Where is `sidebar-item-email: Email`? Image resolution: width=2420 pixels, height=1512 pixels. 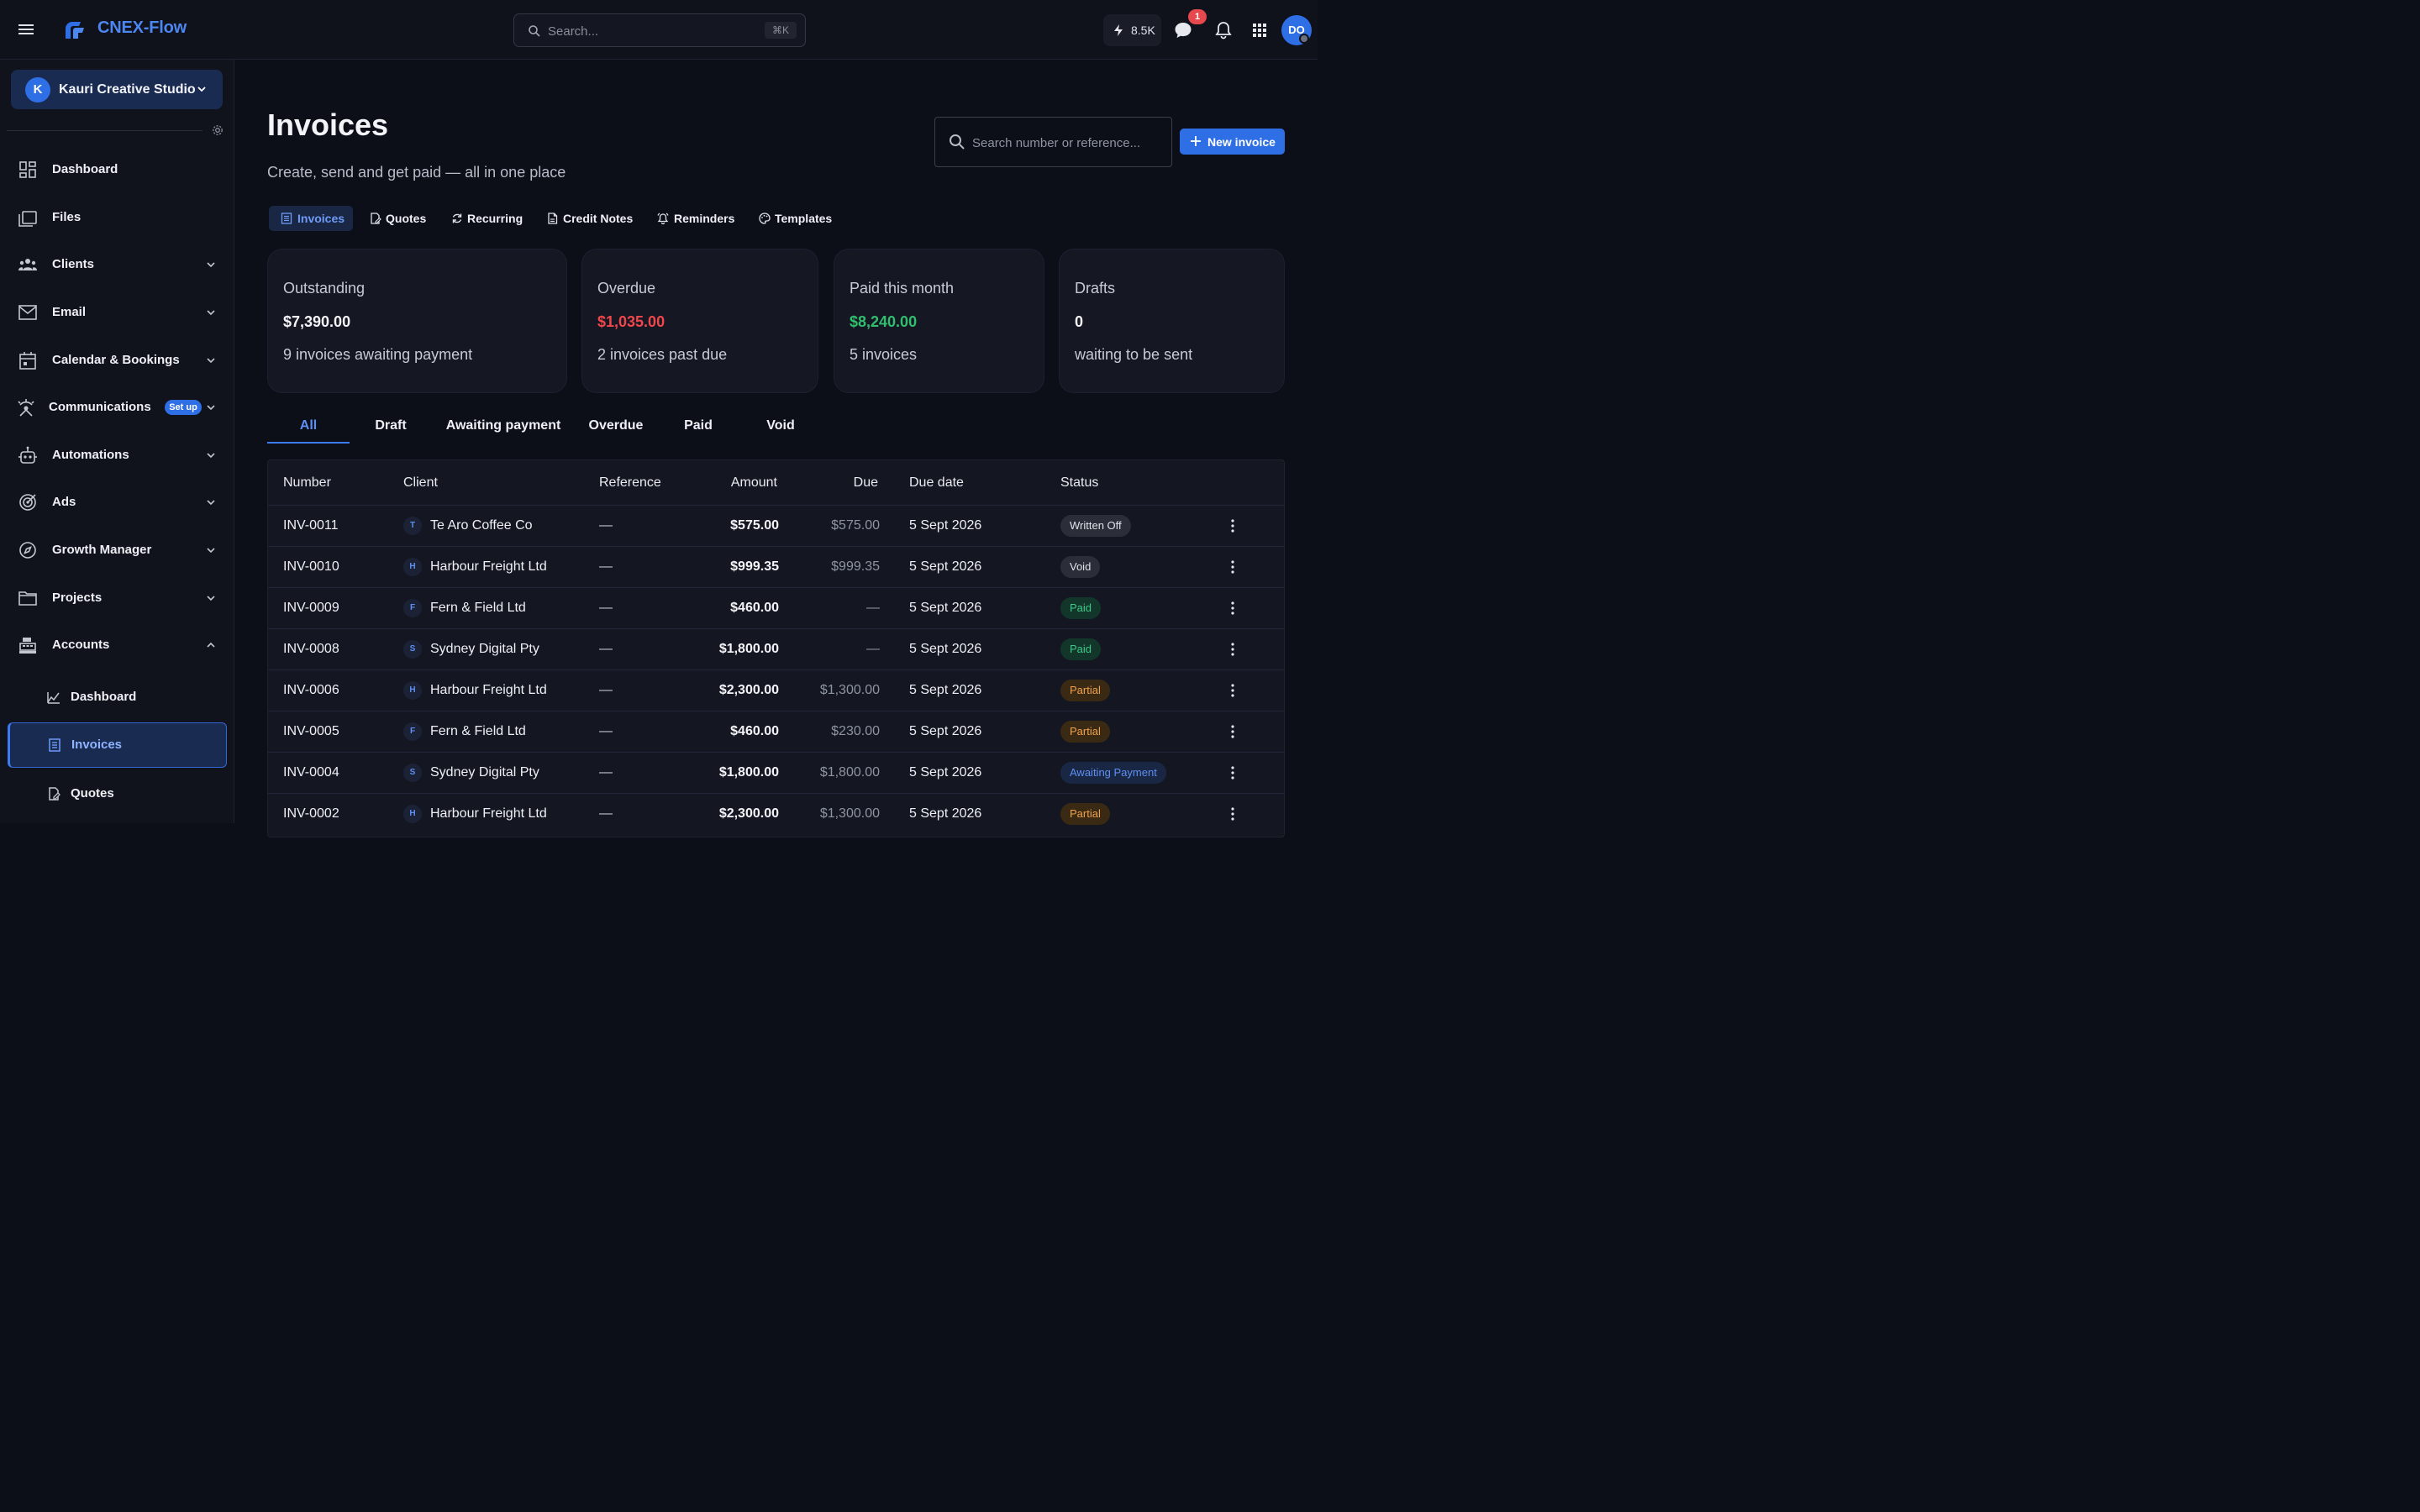 sidebar-item-email: Email is located at coordinates (117, 312).